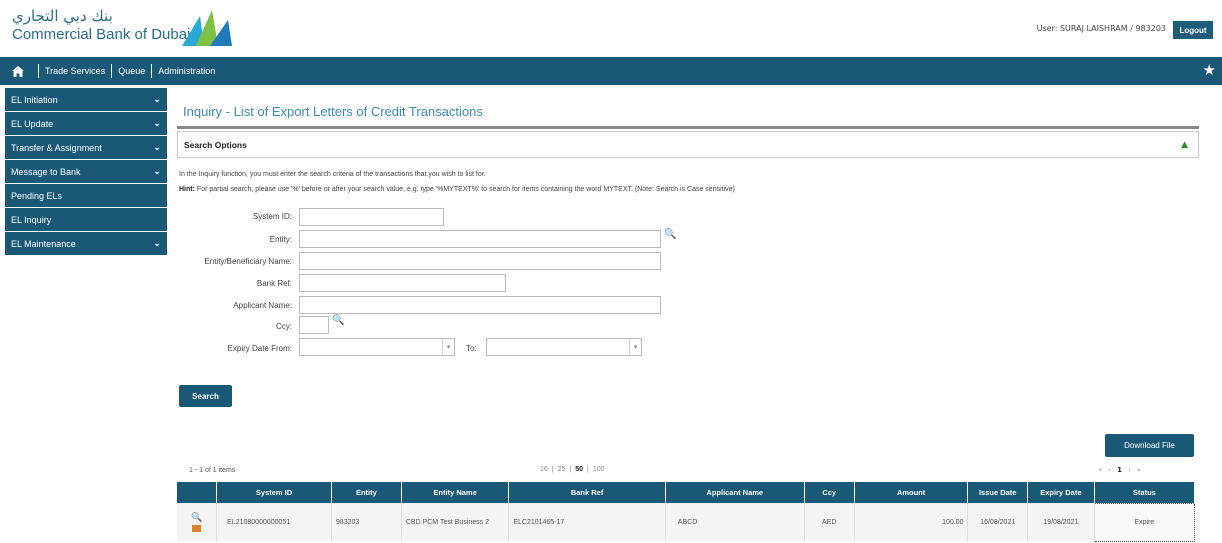 This screenshot has width=1222, height=543. What do you see at coordinates (480, 261) in the screenshot?
I see `beneficiary-name-input` at bounding box center [480, 261].